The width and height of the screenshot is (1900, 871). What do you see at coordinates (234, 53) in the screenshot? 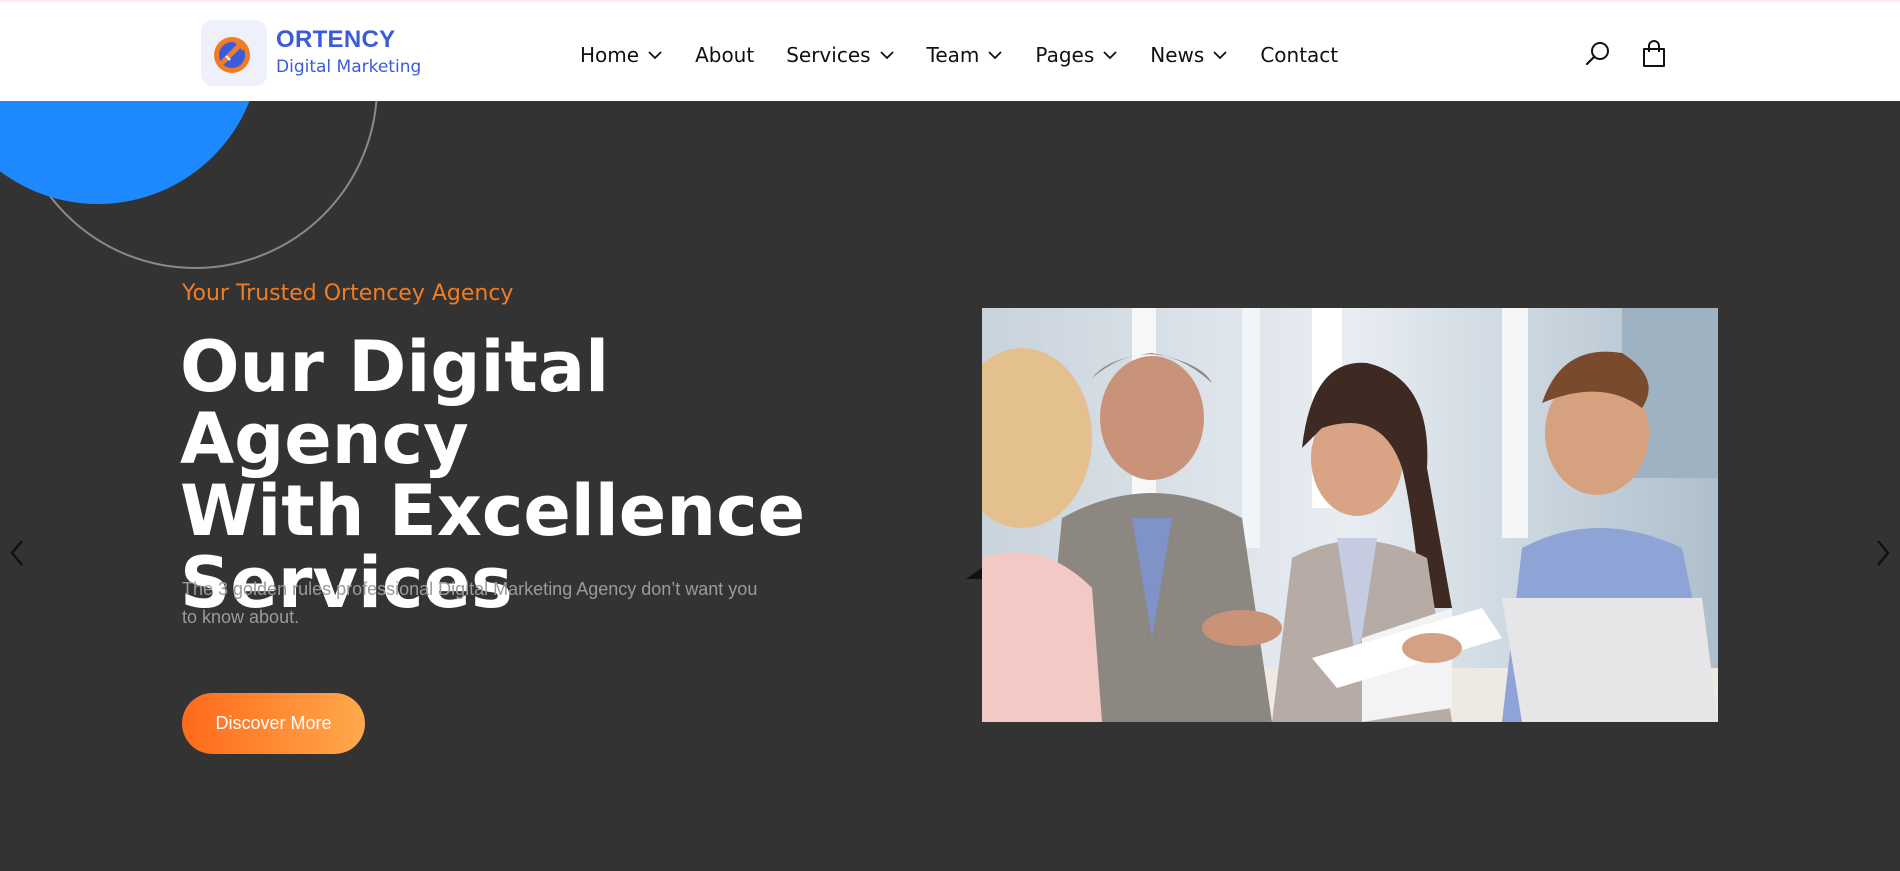
I see `rocket-arrow-icon` at bounding box center [234, 53].